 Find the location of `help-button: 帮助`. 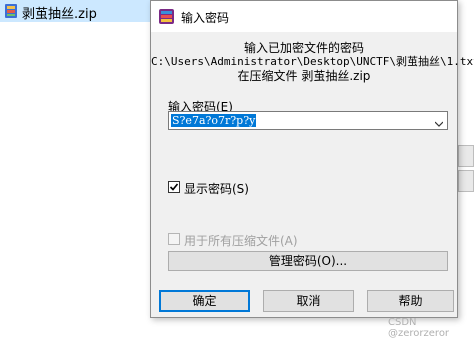

help-button: 帮助 is located at coordinates (410, 301).